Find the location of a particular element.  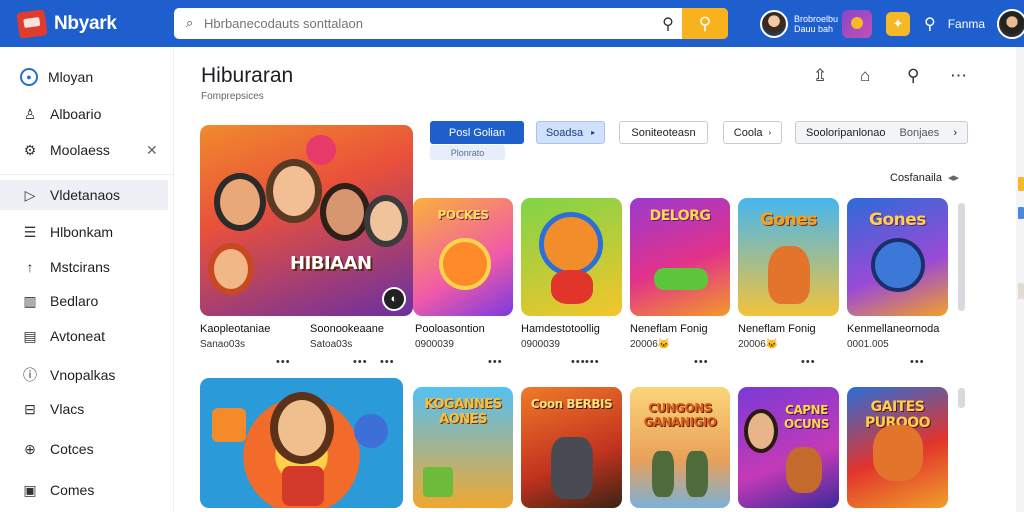

sort-control: Cosfanaila ◂▸ is located at coordinates (924, 177).